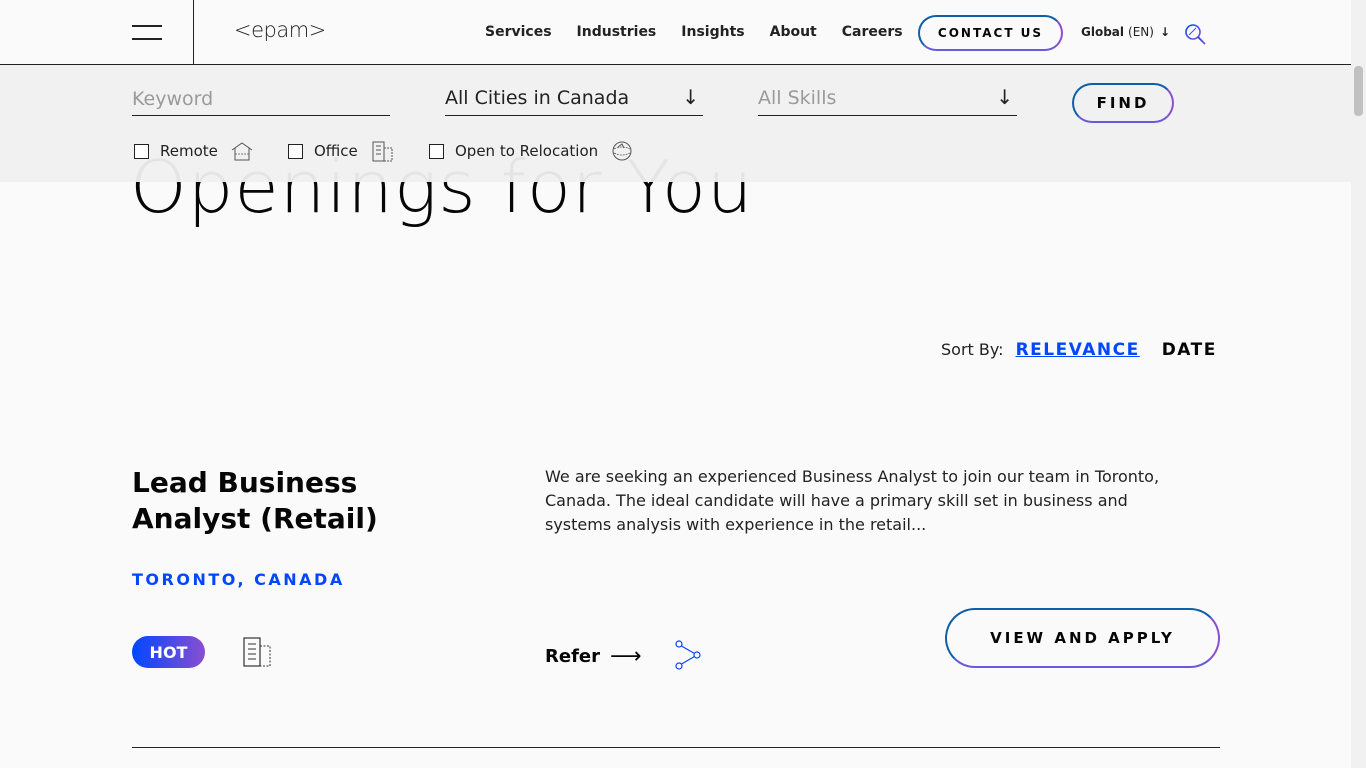 The width and height of the screenshot is (1366, 768). What do you see at coordinates (518, 32) in the screenshot?
I see `nav-services: Services` at bounding box center [518, 32].